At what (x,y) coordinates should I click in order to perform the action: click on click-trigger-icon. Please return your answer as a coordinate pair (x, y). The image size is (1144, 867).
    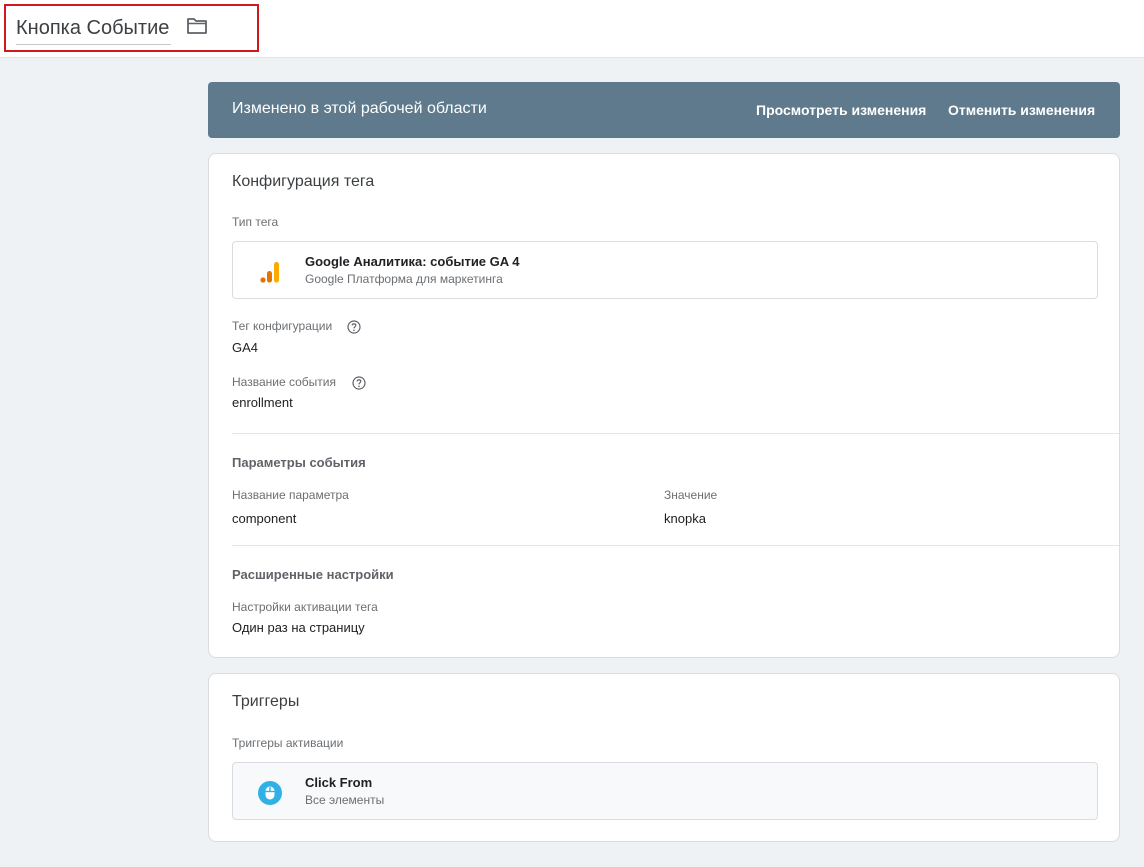
    Looking at the image, I should click on (270, 793).